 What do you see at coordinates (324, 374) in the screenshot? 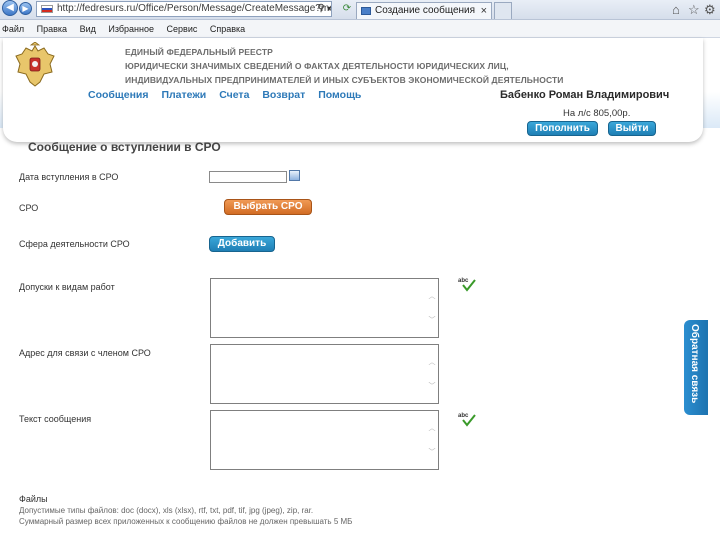
I see `address-textarea: ︿ ﹀` at bounding box center [324, 374].